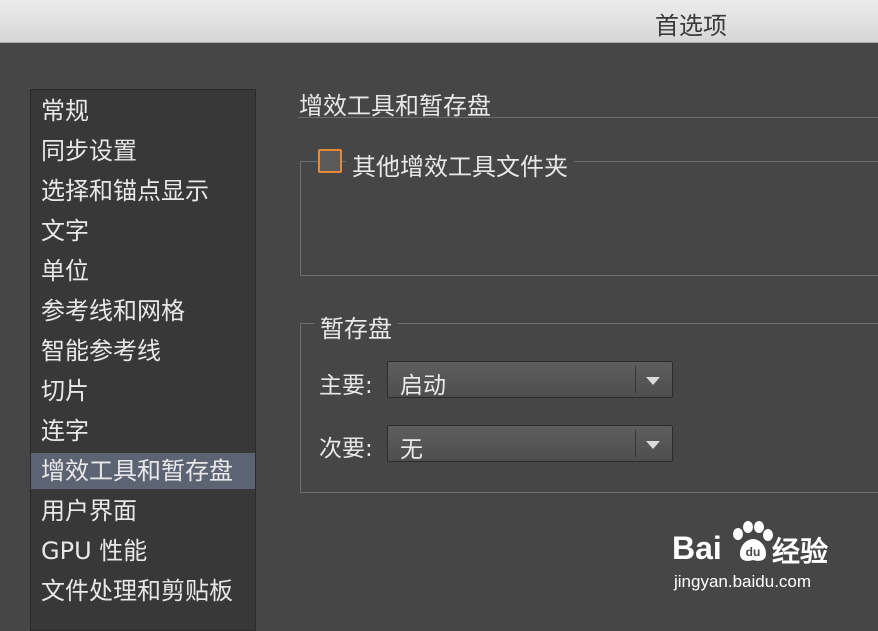 This screenshot has height=631, width=878. What do you see at coordinates (143, 151) in the screenshot?
I see `sidebar-item-sync-settings: 同步设置` at bounding box center [143, 151].